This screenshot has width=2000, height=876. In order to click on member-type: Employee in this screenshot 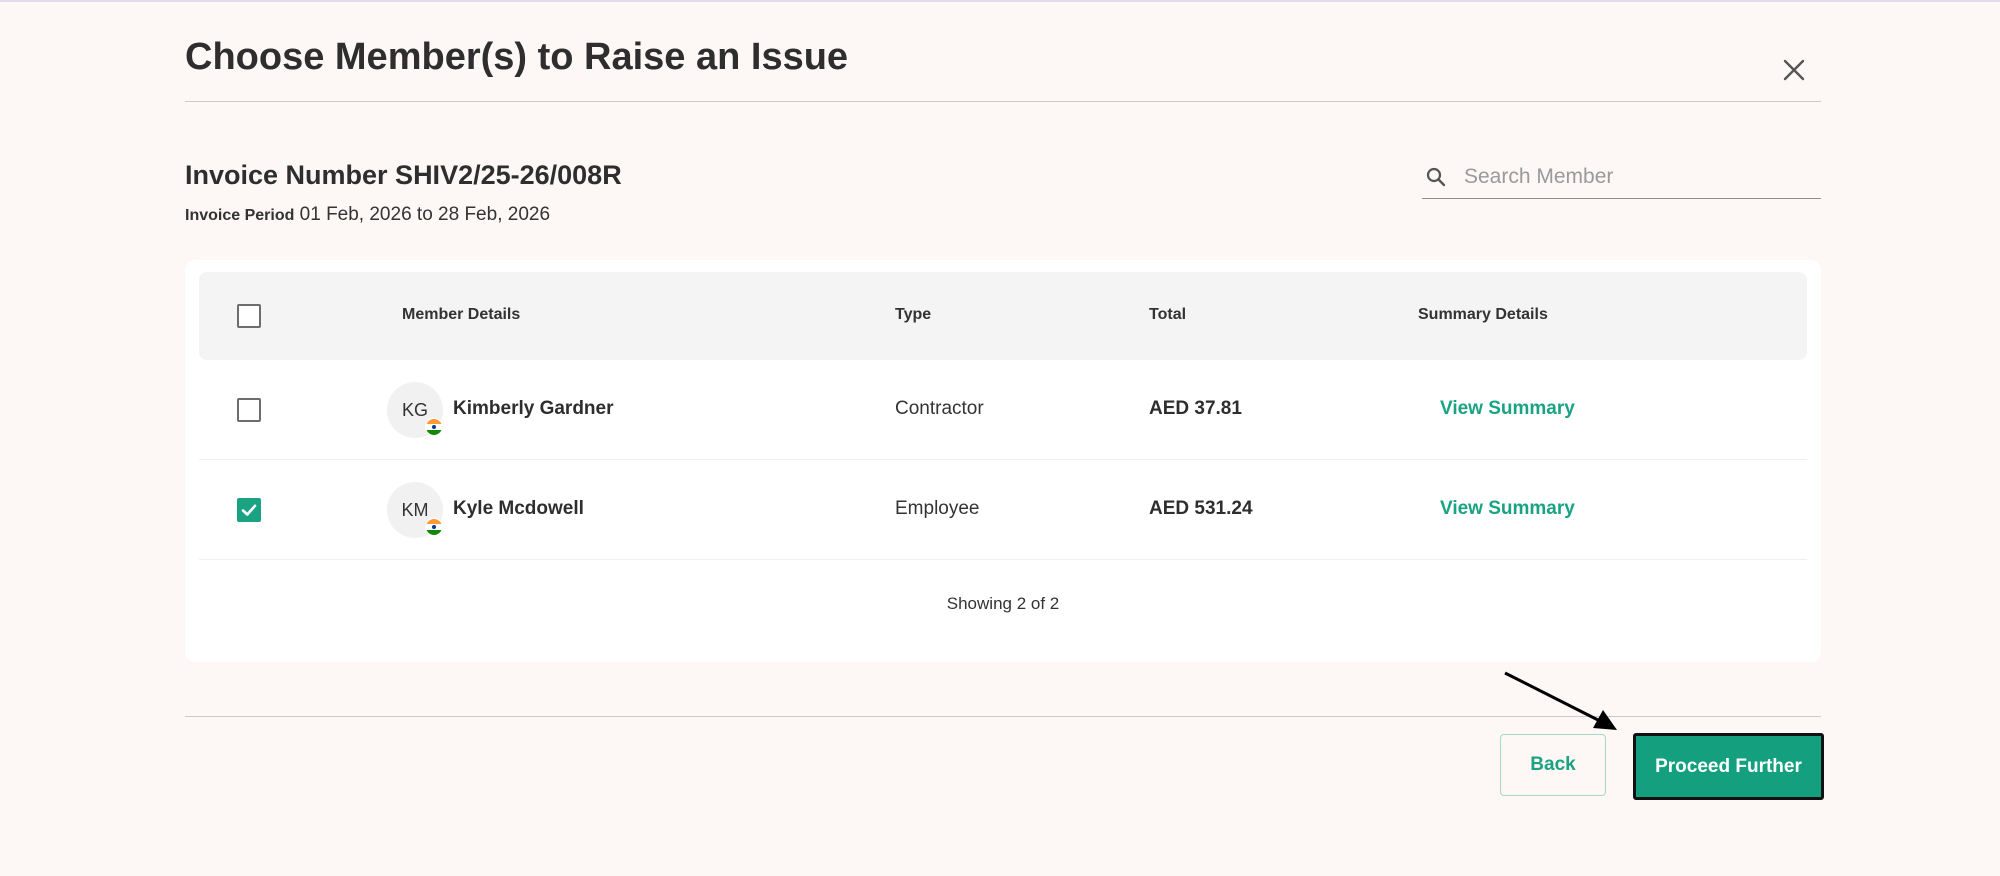, I will do `click(937, 508)`.